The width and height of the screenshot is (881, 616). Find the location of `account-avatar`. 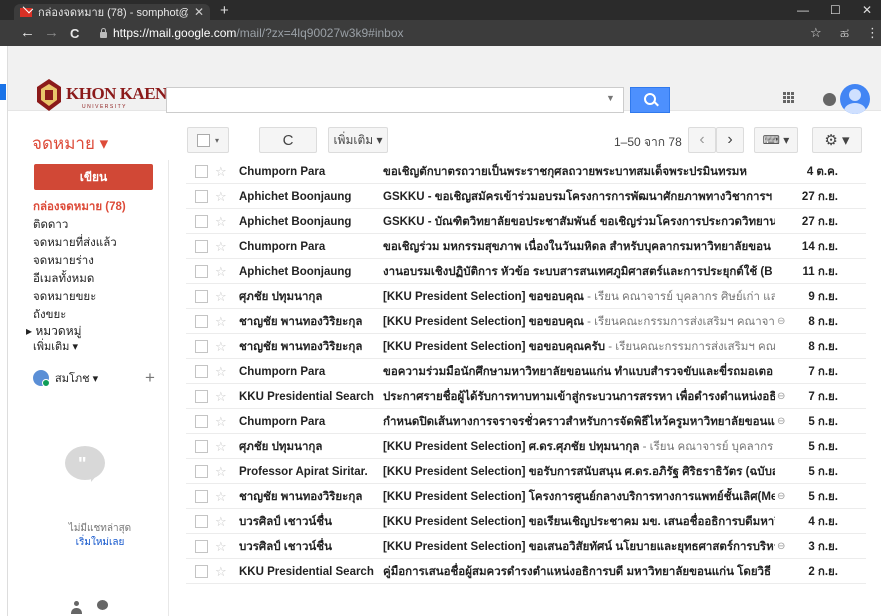

account-avatar is located at coordinates (855, 99).